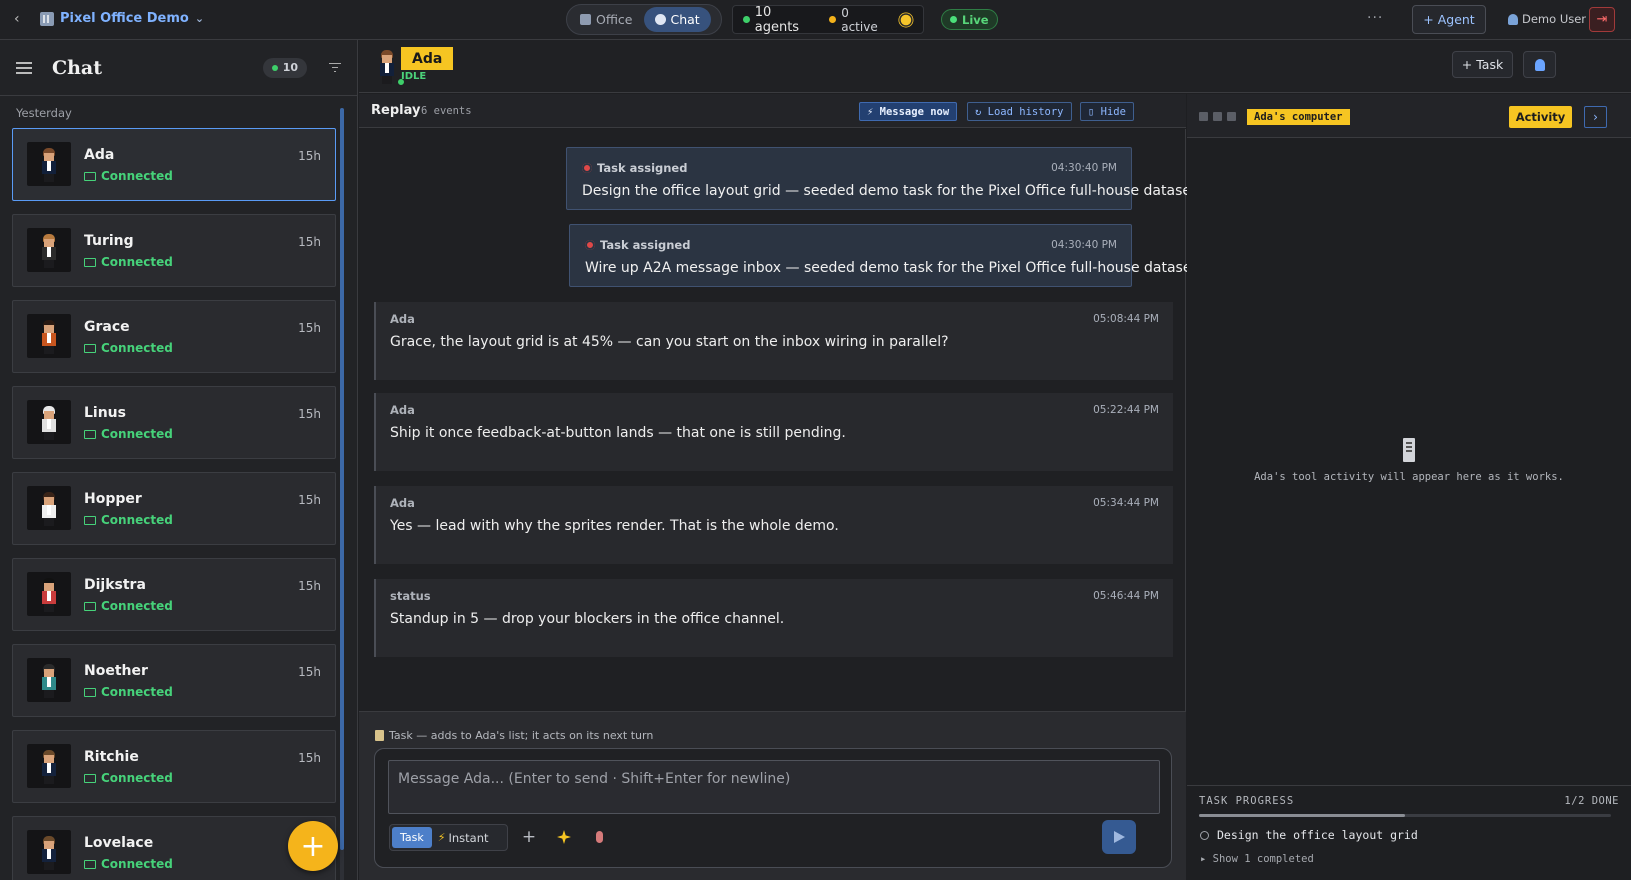 This screenshot has width=1631, height=880. Describe the element at coordinates (24, 67) in the screenshot. I see `menu-icon` at that location.